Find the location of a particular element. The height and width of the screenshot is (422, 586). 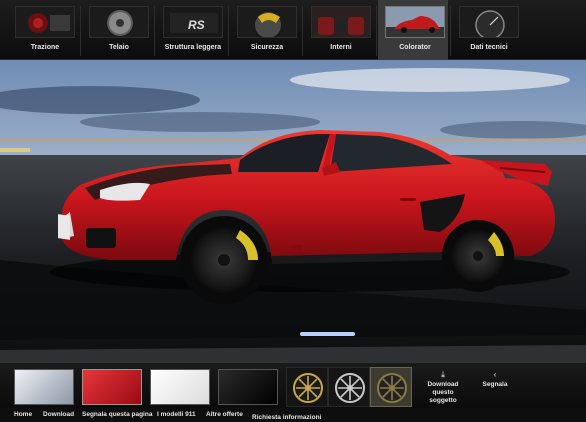

gold-wheel-icon is located at coordinates (308, 388).